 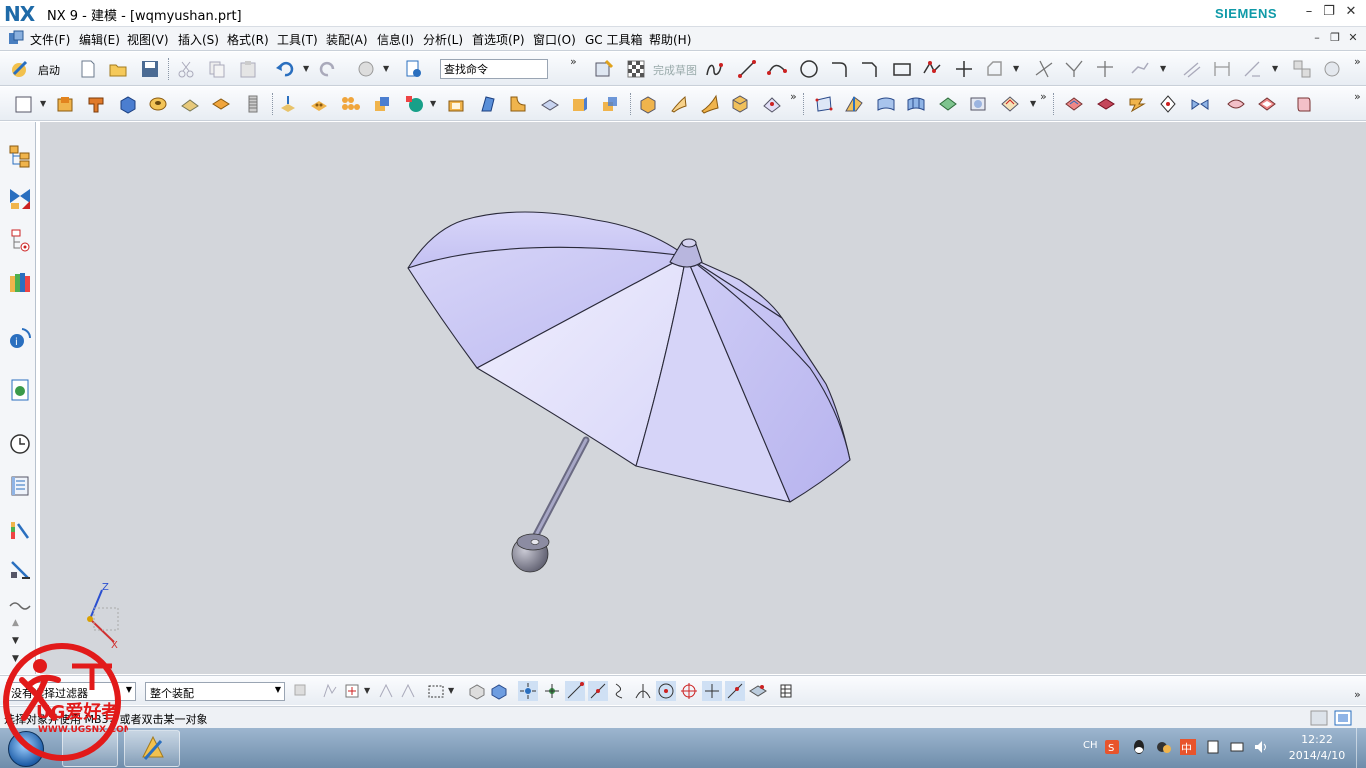 I want to click on menu-format: 格式(R), so click(x=248, y=39).